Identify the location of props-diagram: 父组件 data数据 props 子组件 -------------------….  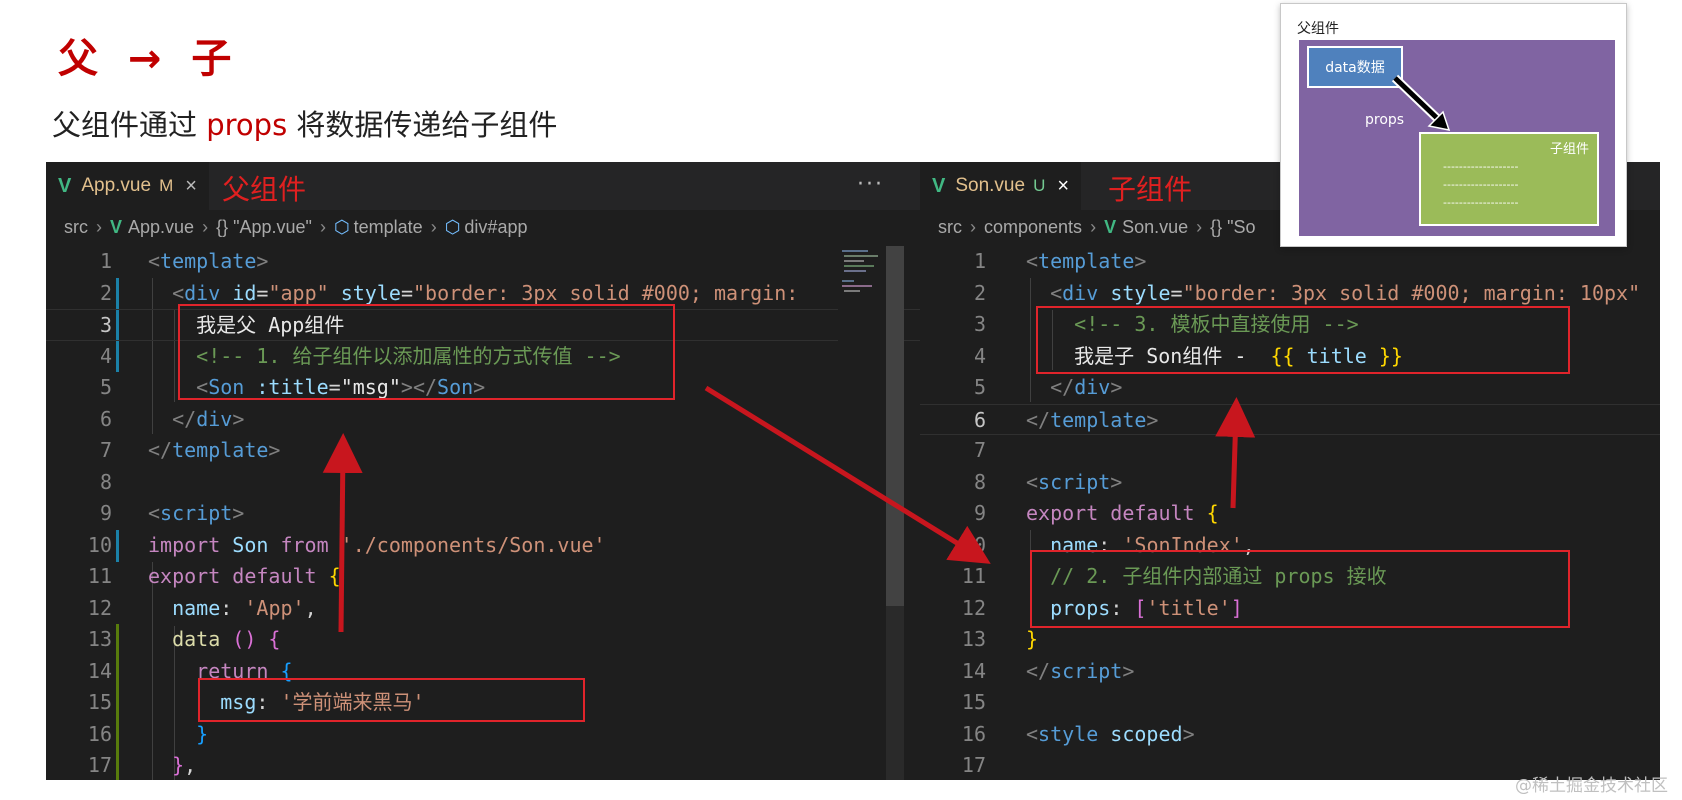
(1453, 125).